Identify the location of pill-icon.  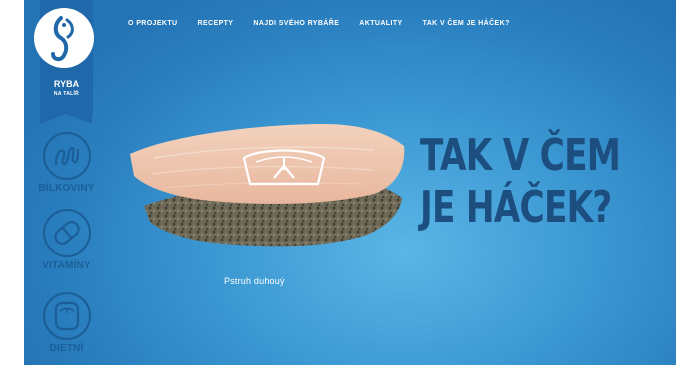
(66, 233).